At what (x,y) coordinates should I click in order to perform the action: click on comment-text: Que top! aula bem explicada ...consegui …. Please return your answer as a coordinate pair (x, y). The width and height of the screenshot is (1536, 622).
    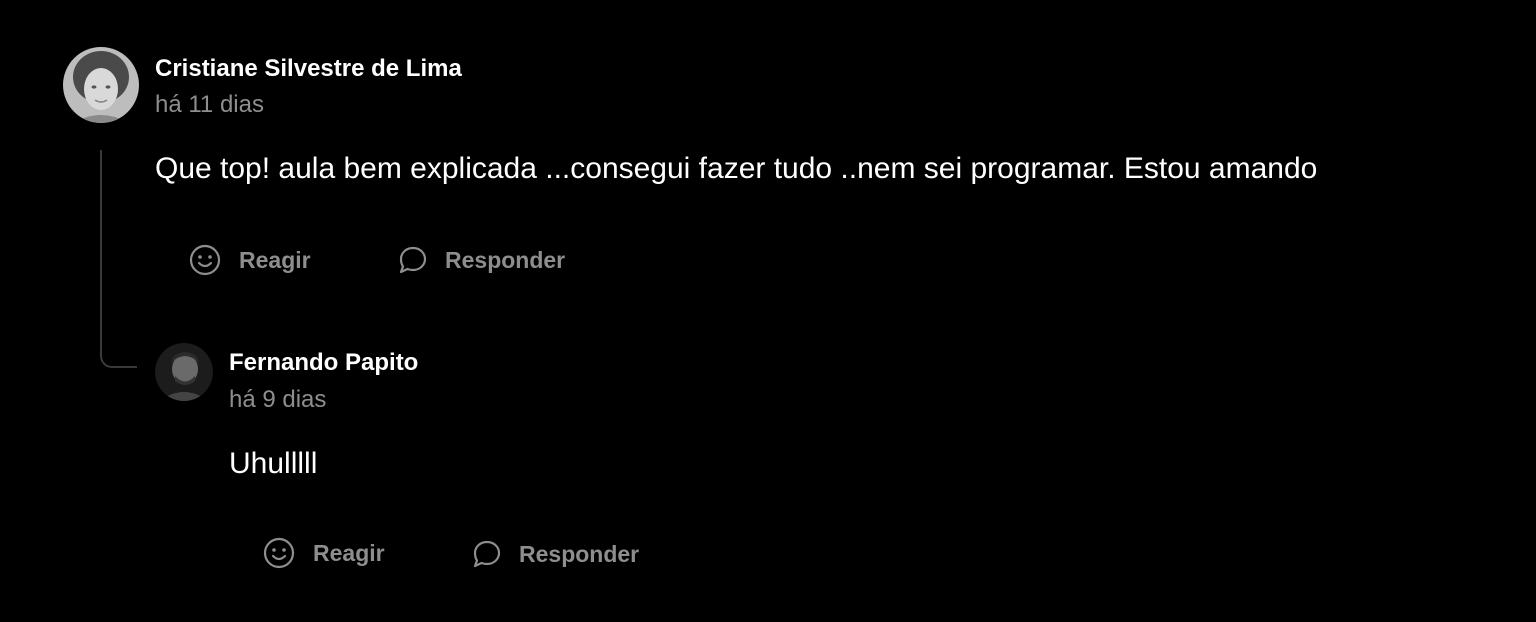
    Looking at the image, I should click on (736, 168).